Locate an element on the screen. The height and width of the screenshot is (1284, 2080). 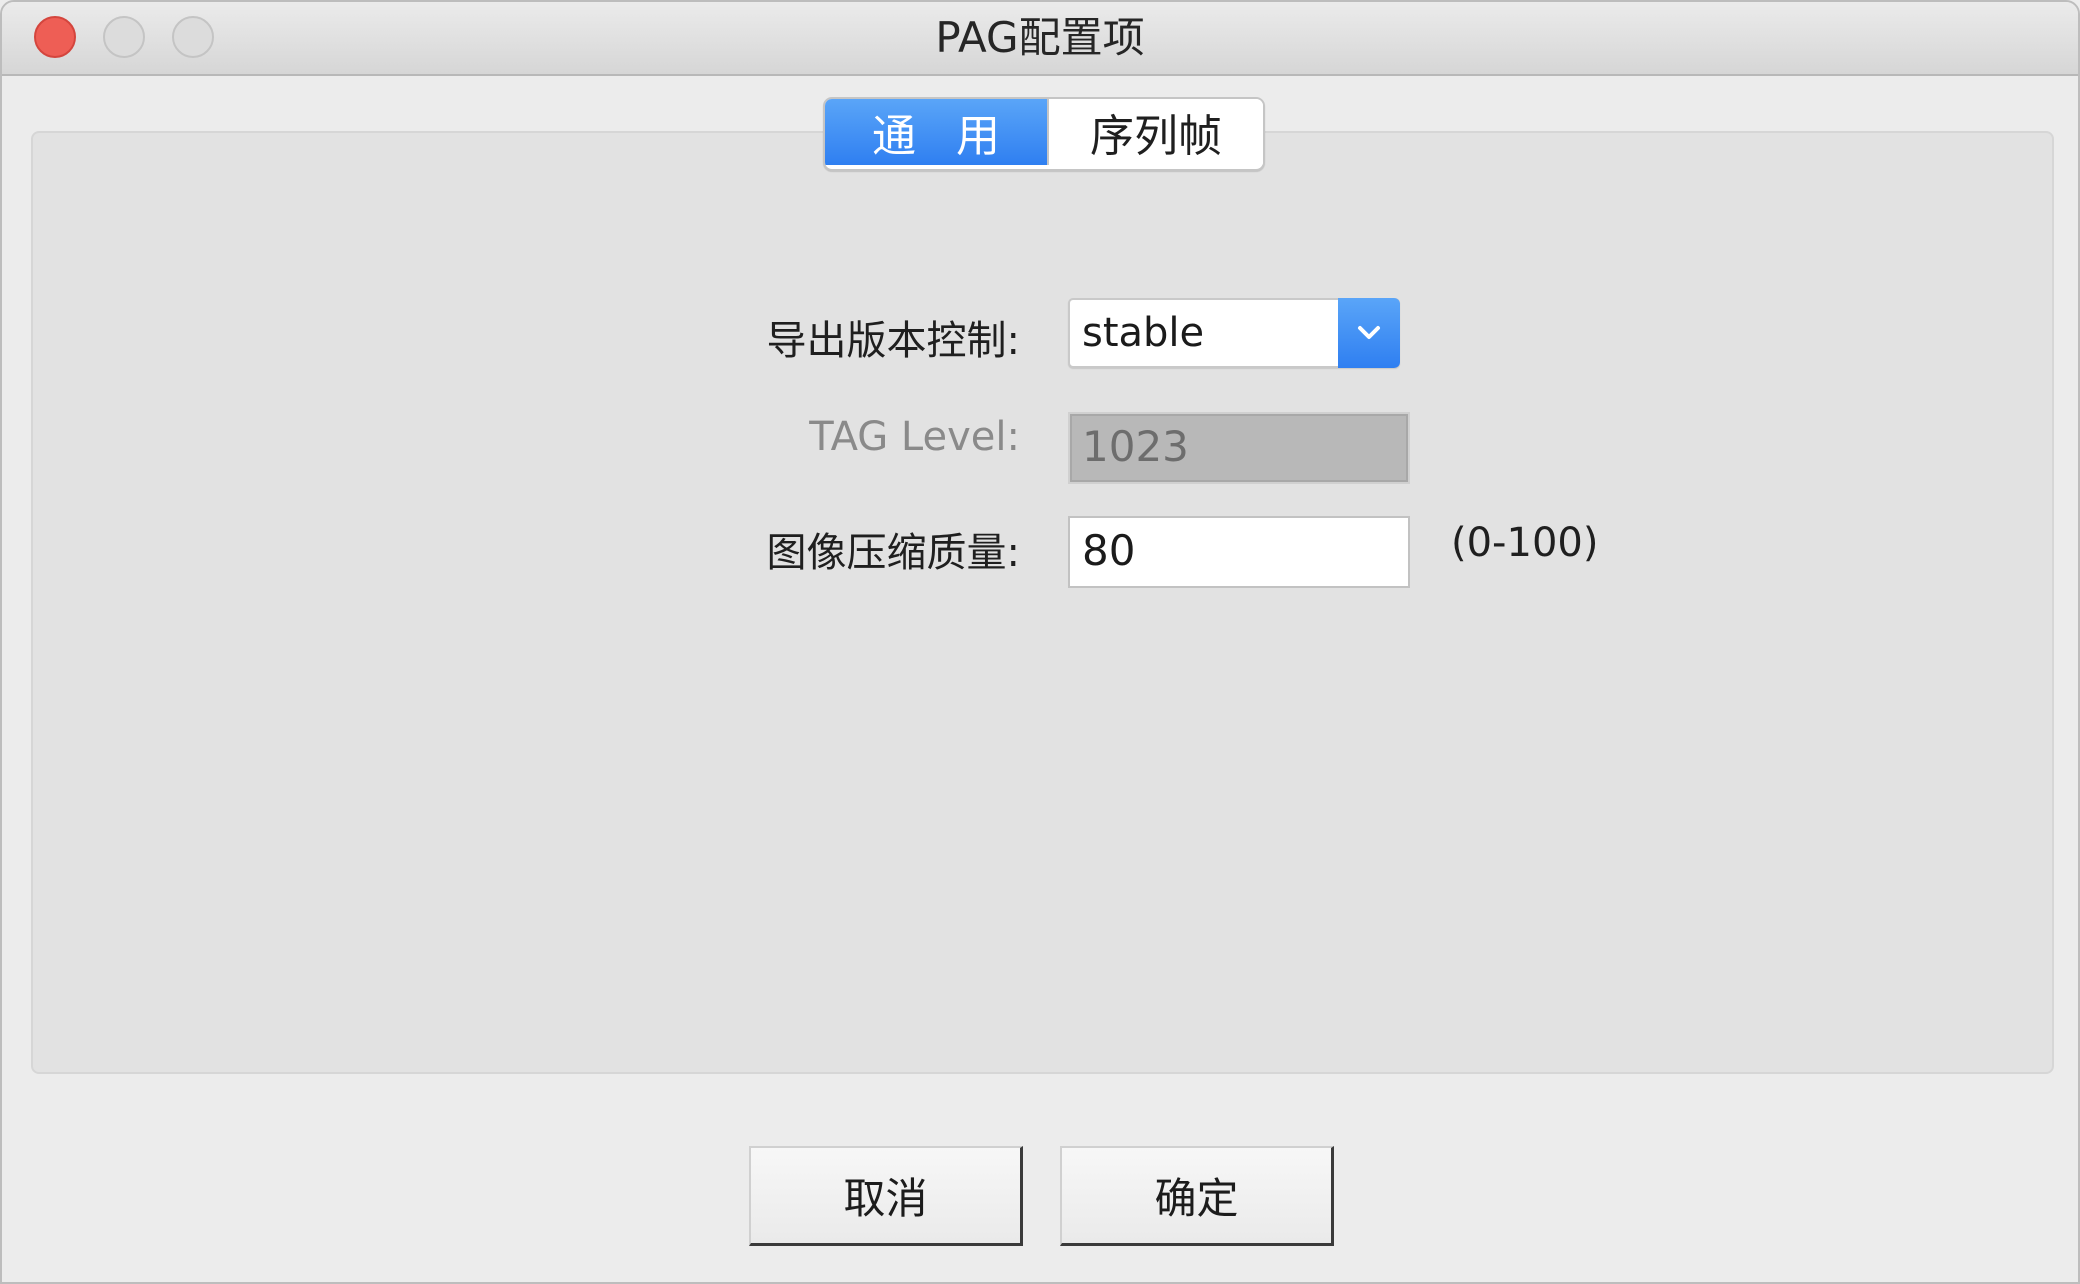
tag-level-field: 1023 is located at coordinates (1239, 448).